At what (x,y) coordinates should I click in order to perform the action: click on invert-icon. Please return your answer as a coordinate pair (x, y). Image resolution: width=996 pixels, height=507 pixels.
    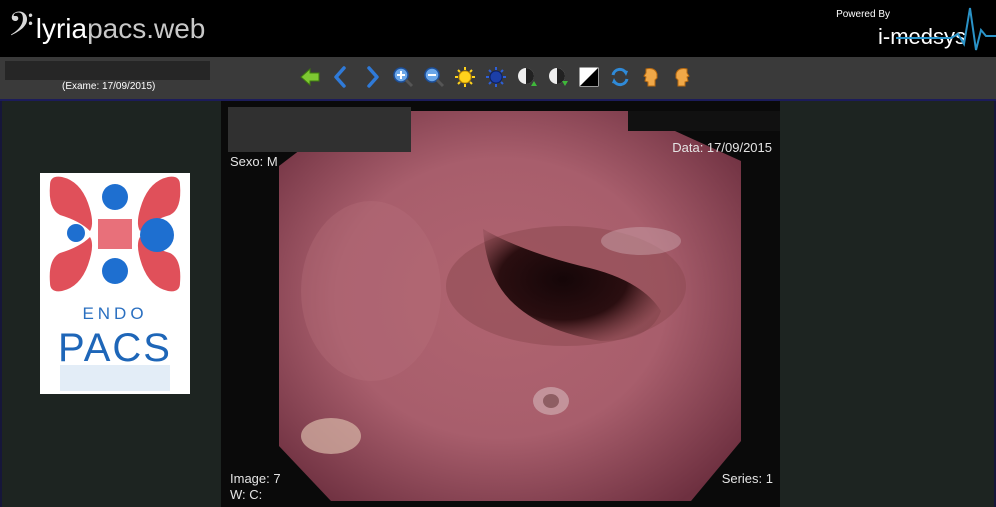
    Looking at the image, I should click on (589, 77).